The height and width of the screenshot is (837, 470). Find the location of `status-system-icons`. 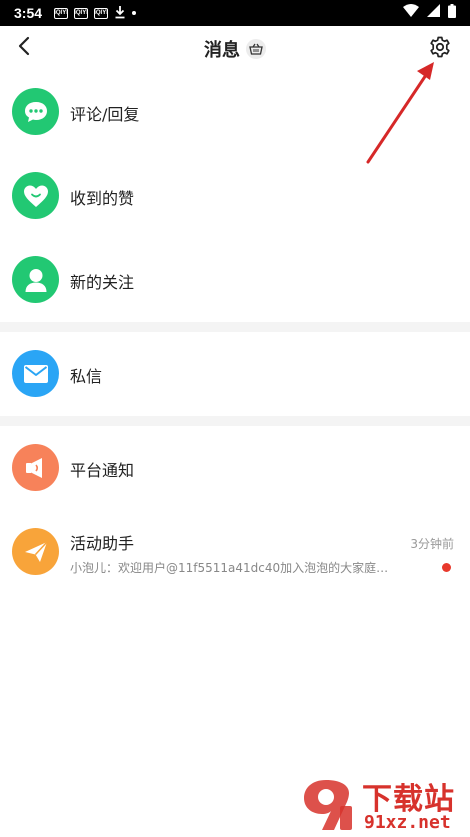

status-system-icons is located at coordinates (429, 13).